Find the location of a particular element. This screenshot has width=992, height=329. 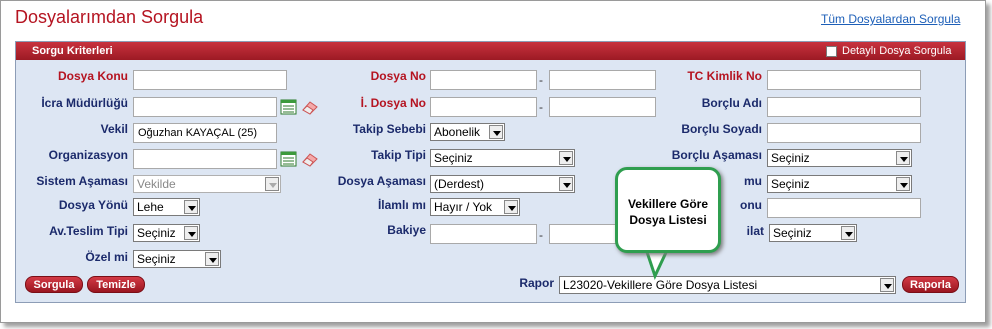

borclu-asamasi-select: Seçiniz is located at coordinates (839, 158).